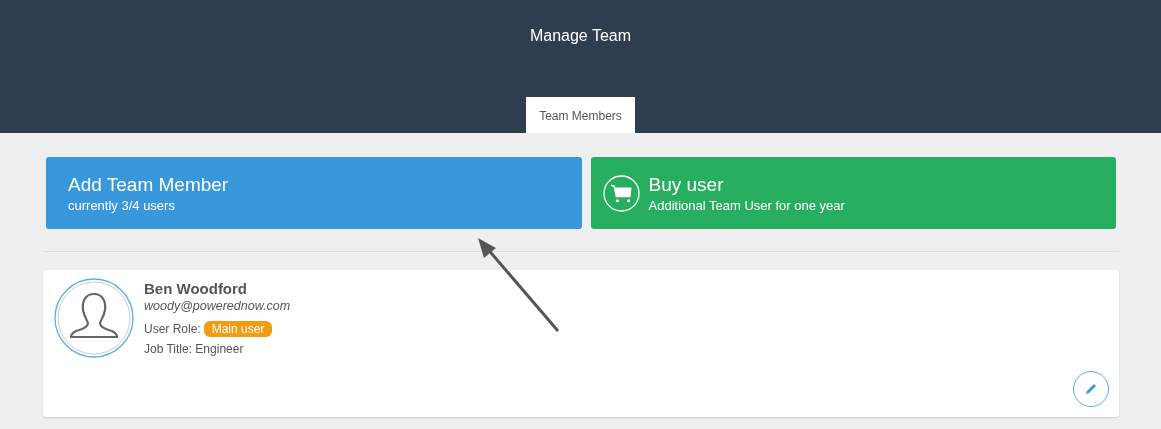 The image size is (1161, 429). Describe the element at coordinates (94, 318) in the screenshot. I see `avatar-icon` at that location.